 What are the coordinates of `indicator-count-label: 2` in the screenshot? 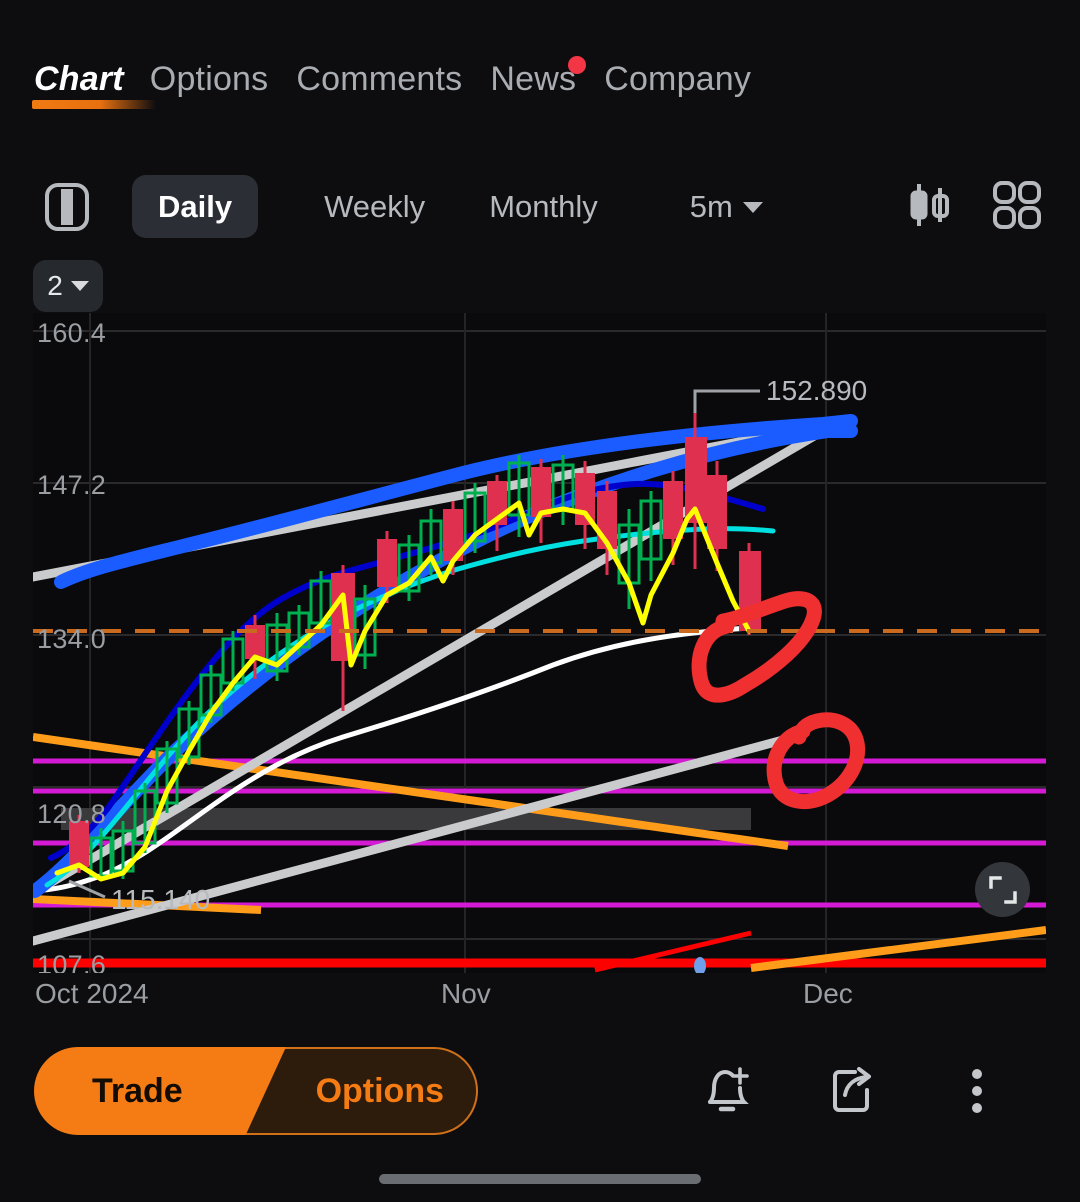 It's located at (55, 285).